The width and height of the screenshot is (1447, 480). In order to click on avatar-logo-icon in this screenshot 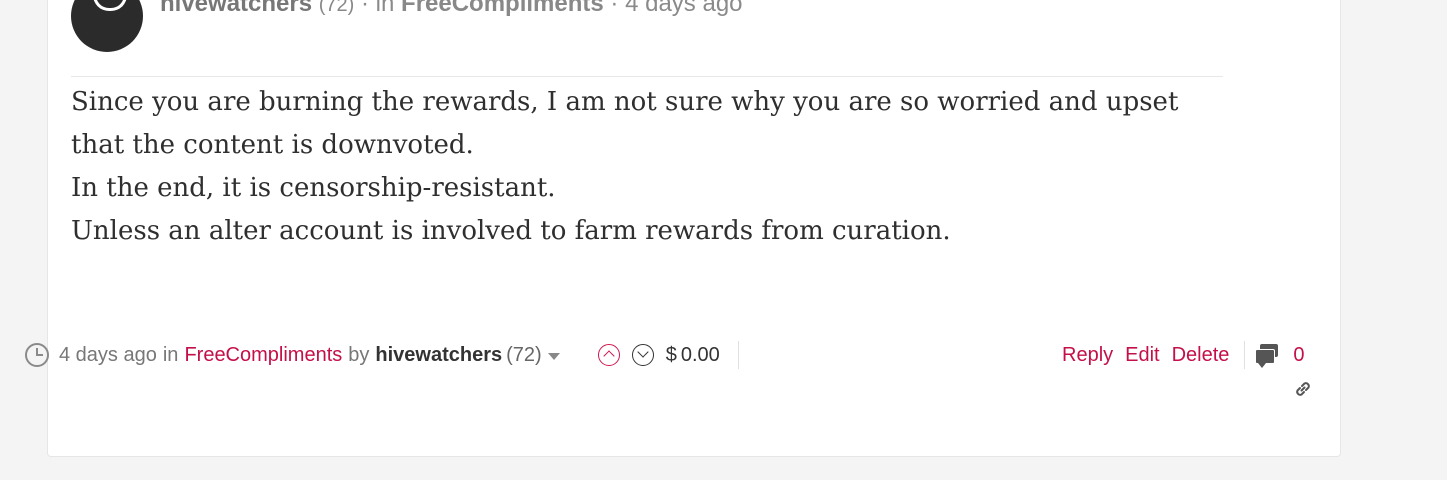, I will do `click(110, 5)`.